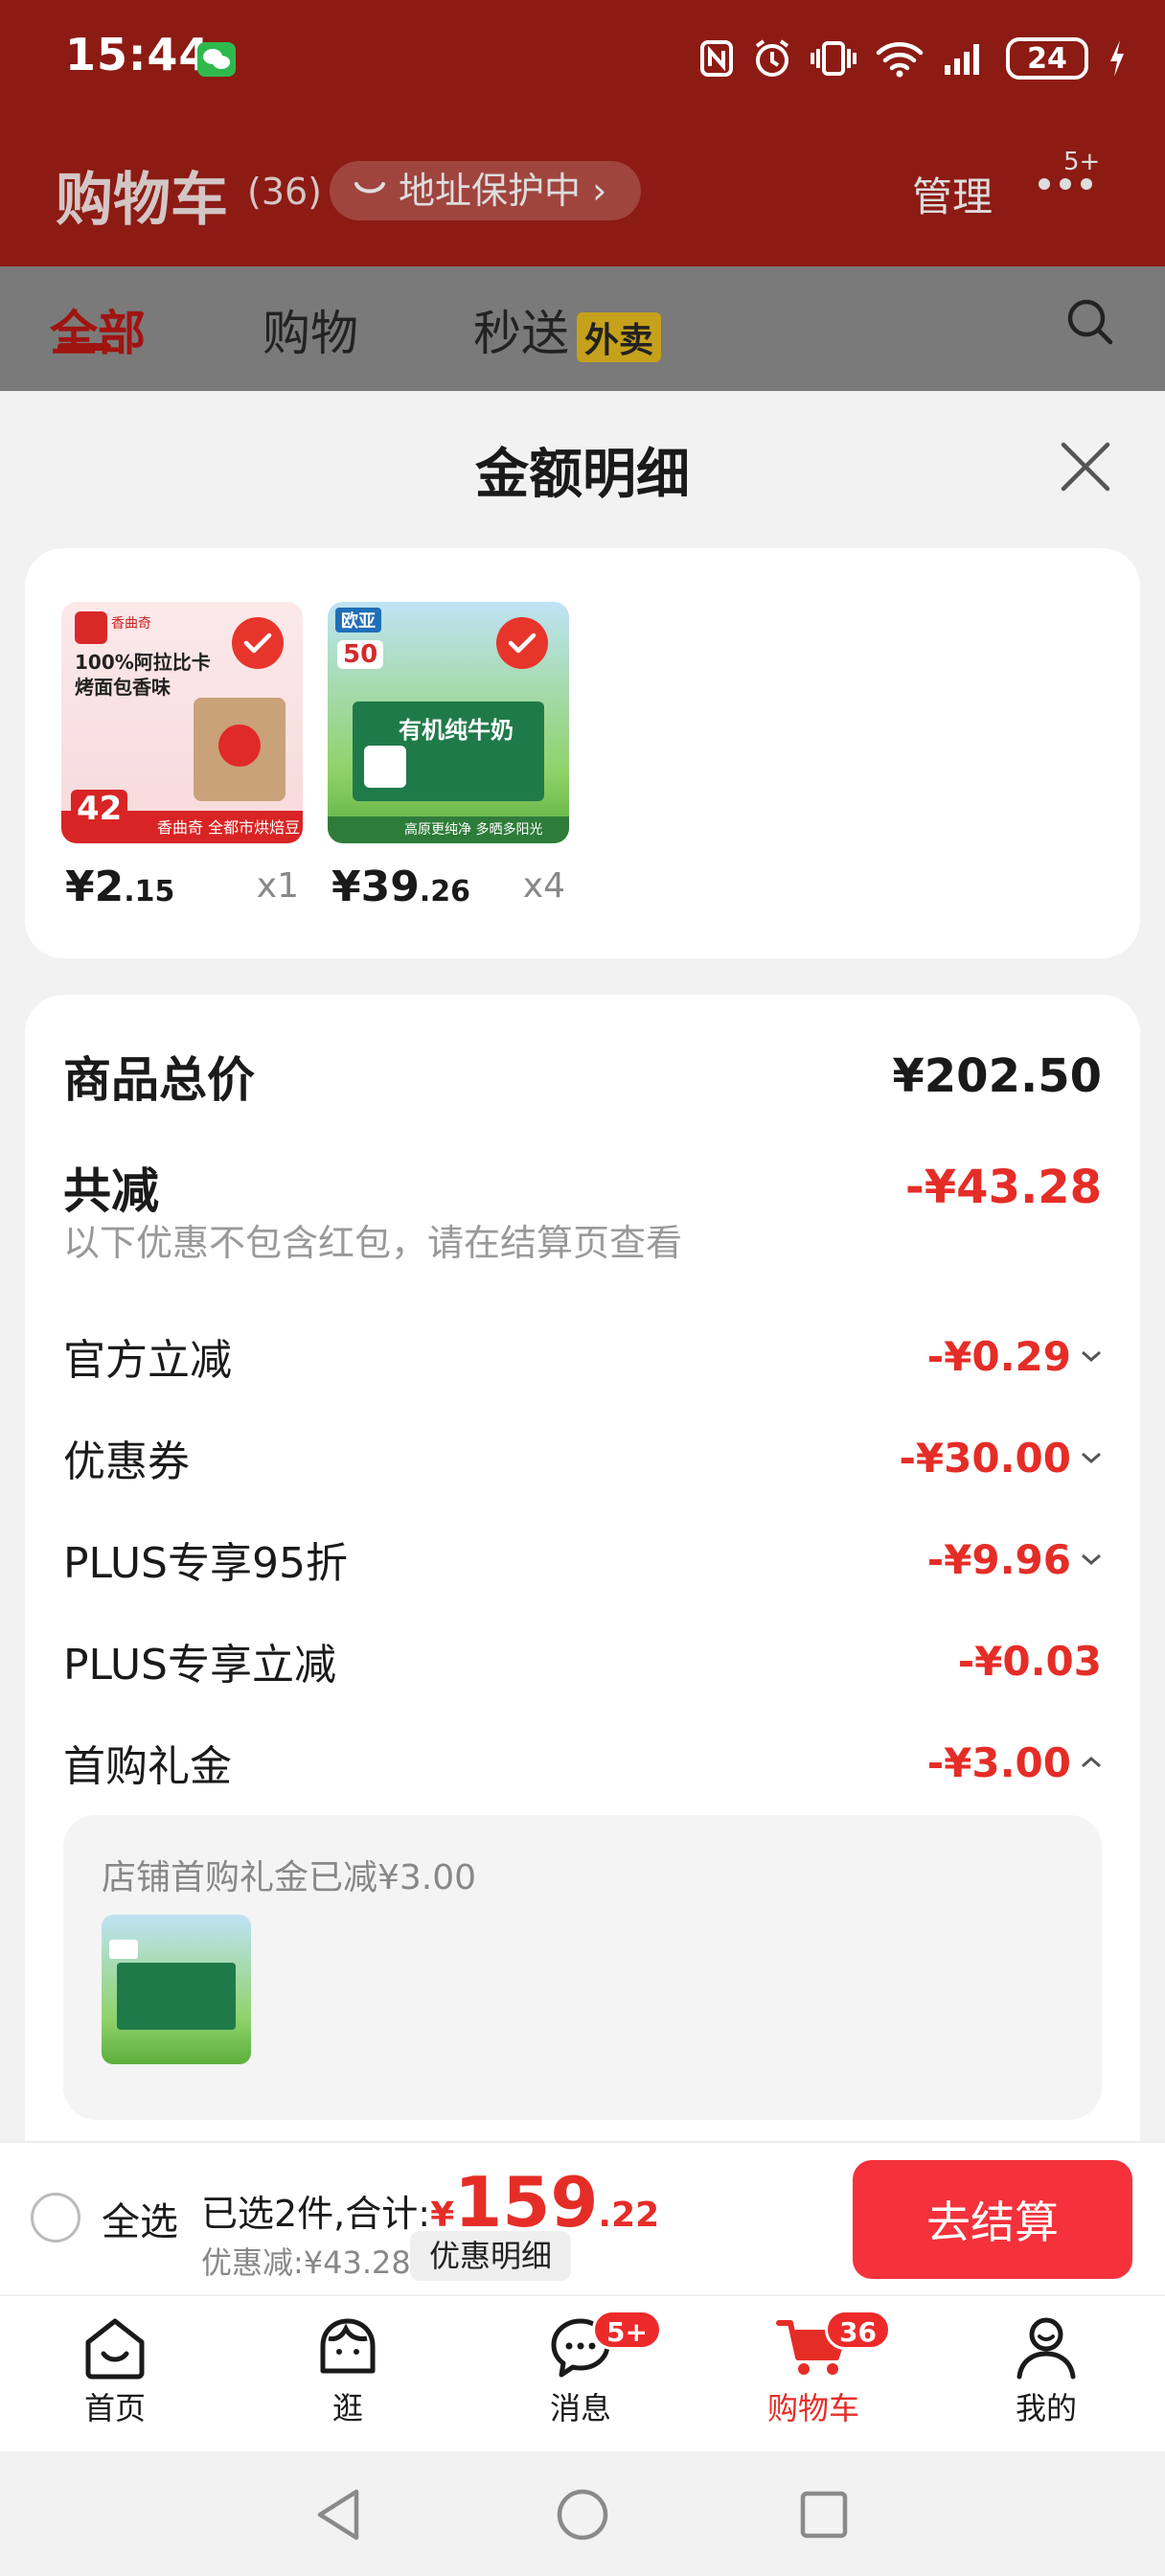 Image resolution: width=1165 pixels, height=2576 pixels. I want to click on discount-value: -¥9.96, so click(999, 1559).